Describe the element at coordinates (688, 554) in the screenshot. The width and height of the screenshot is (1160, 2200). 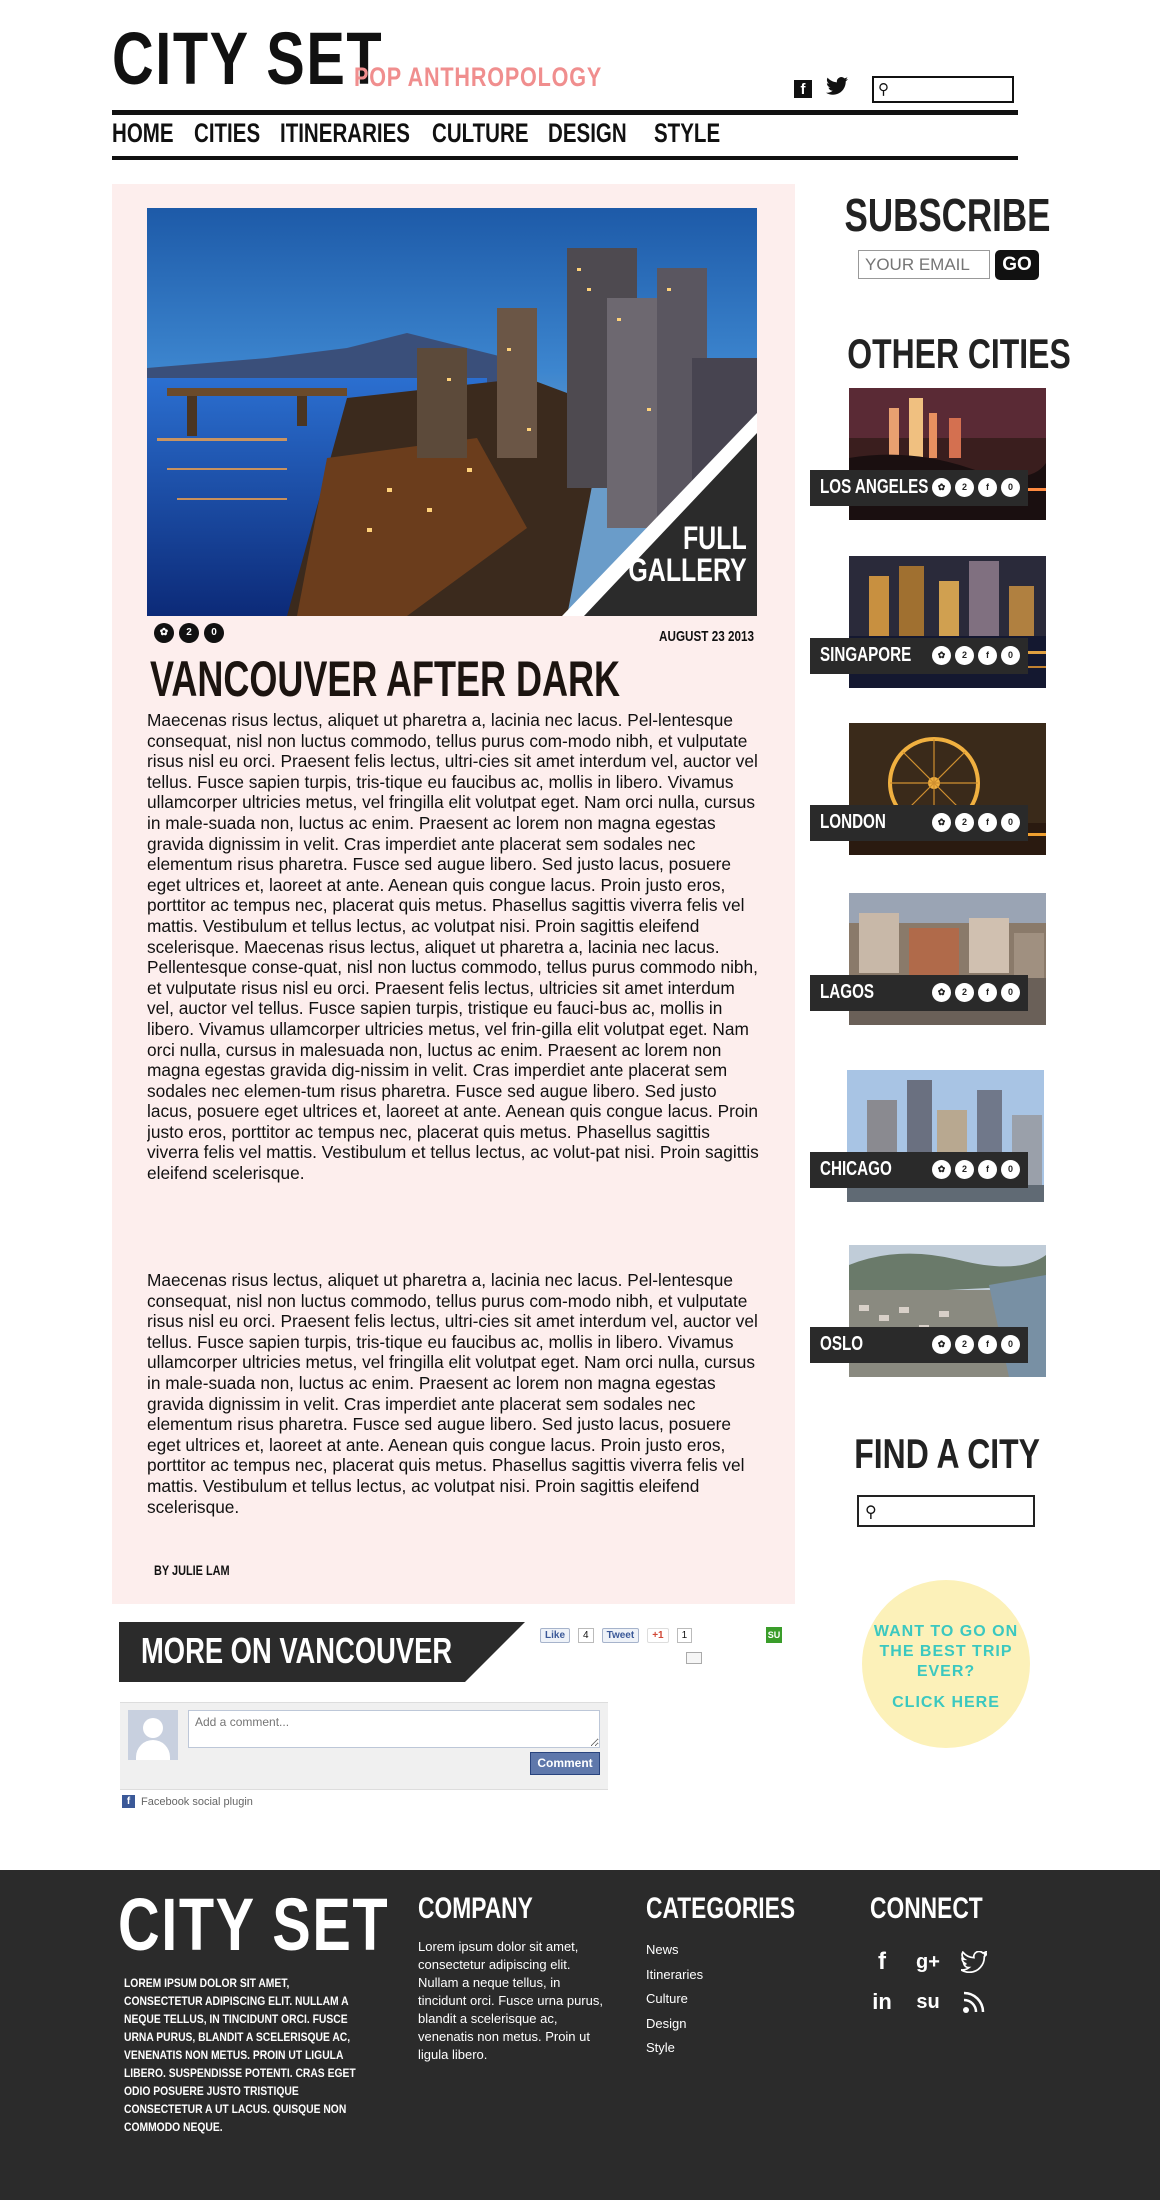
I see `full-gallery-link: FULL GALLERY` at that location.